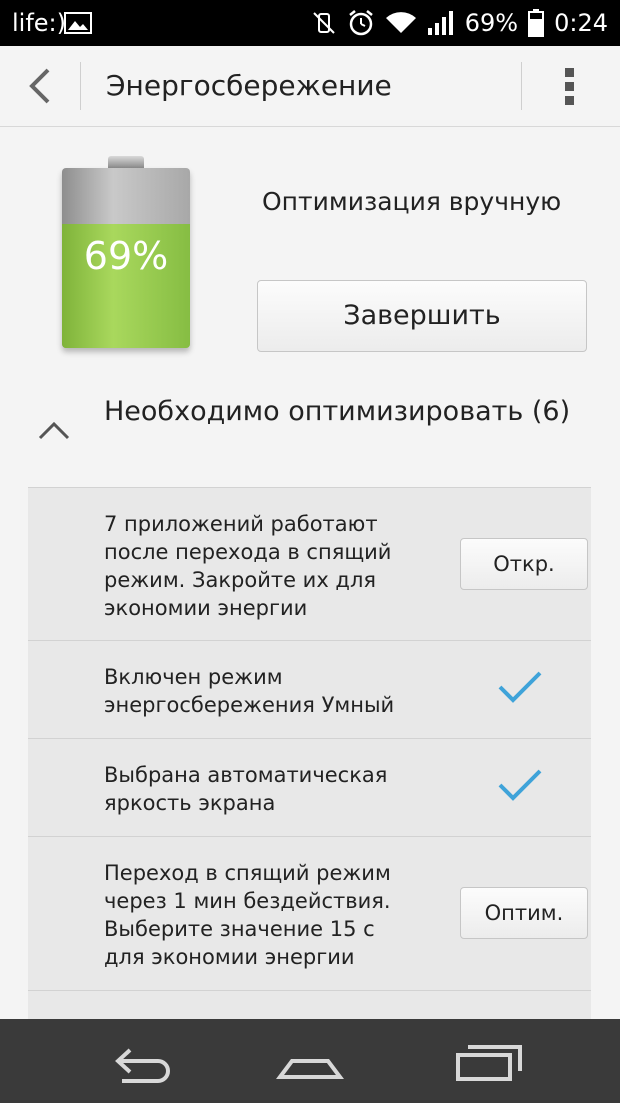 The height and width of the screenshot is (1103, 620). I want to click on battery-gauge: 69%, so click(126, 254).